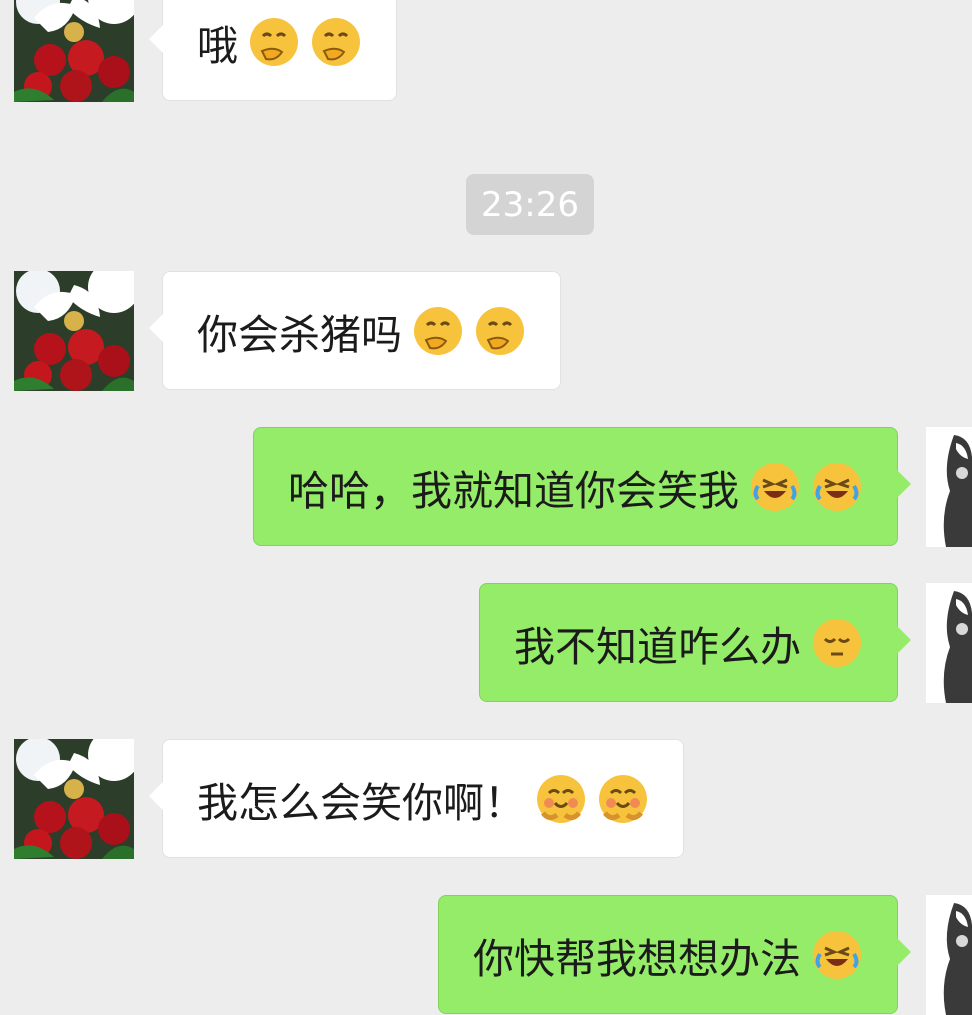 This screenshot has width=972, height=1015. I want to click on message-bubble-outgoing: 我不知道咋么办, so click(695, 642).